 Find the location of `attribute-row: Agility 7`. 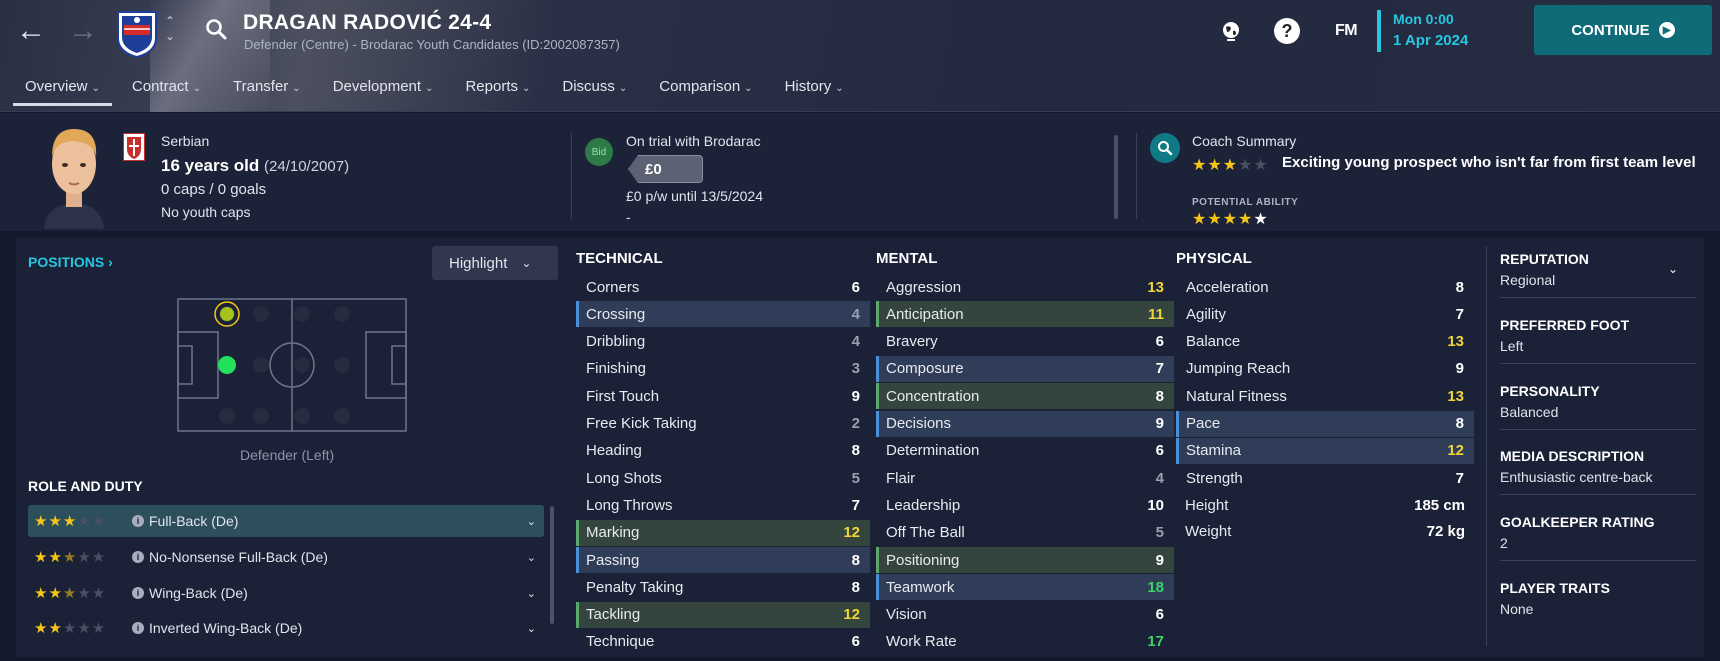

attribute-row: Agility 7 is located at coordinates (1325, 314).